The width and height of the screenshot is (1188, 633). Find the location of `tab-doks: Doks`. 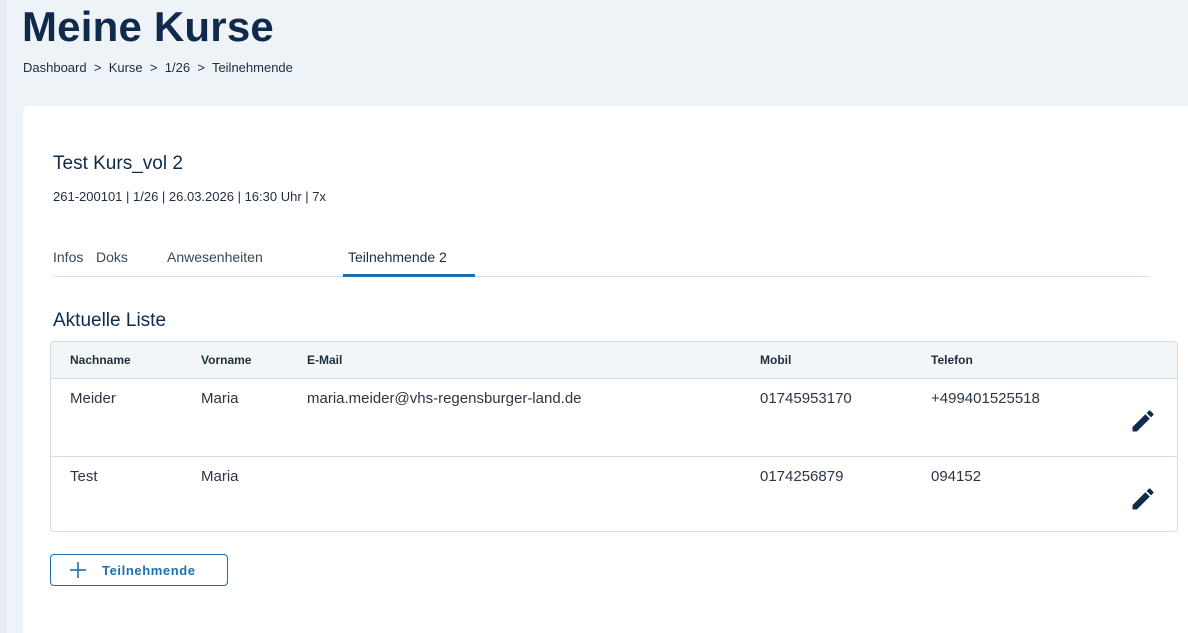

tab-doks: Doks is located at coordinates (112, 257).